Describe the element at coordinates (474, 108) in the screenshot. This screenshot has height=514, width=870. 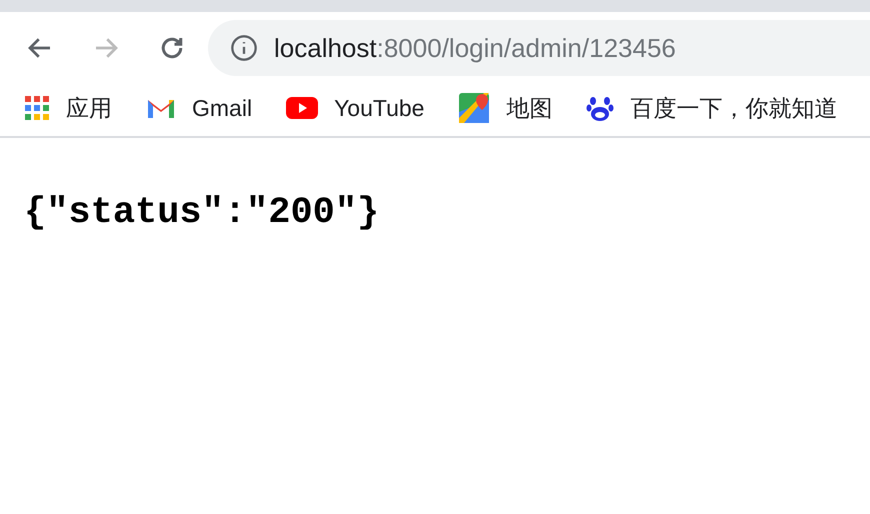
I see `map-icon` at that location.